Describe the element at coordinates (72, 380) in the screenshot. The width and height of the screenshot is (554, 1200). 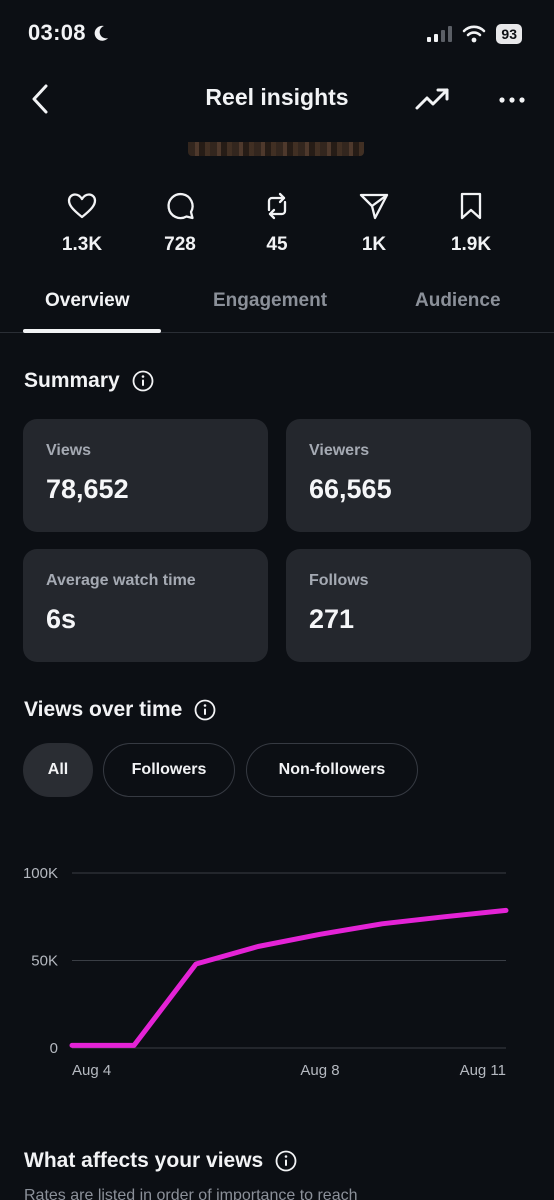
I see `summary-title: Summary` at that location.